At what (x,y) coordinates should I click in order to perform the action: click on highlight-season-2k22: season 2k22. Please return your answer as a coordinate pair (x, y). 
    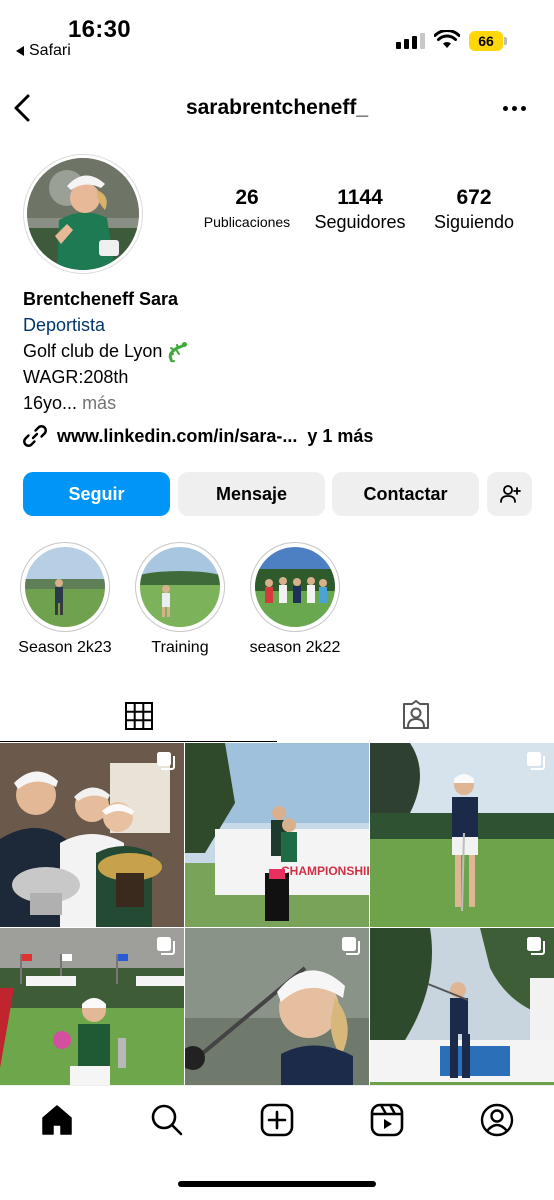
    Looking at the image, I should click on (295, 599).